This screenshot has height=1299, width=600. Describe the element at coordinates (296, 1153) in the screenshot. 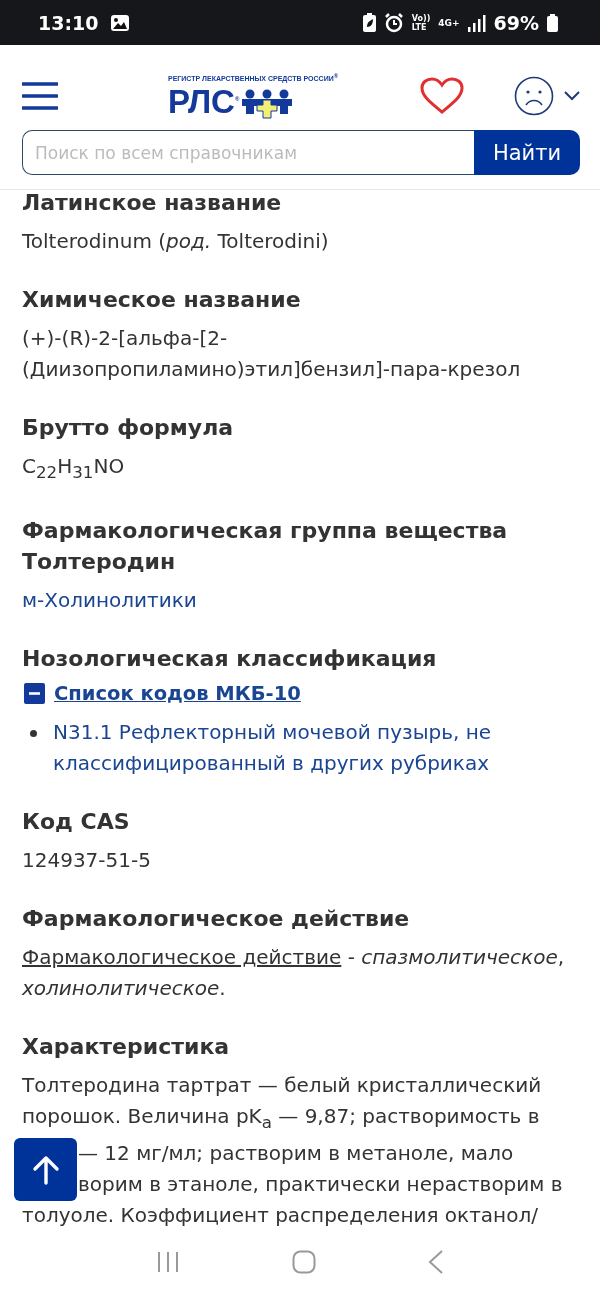

I see `text-line: — 12 мг/мл; растворим в метаноле, мало` at that location.